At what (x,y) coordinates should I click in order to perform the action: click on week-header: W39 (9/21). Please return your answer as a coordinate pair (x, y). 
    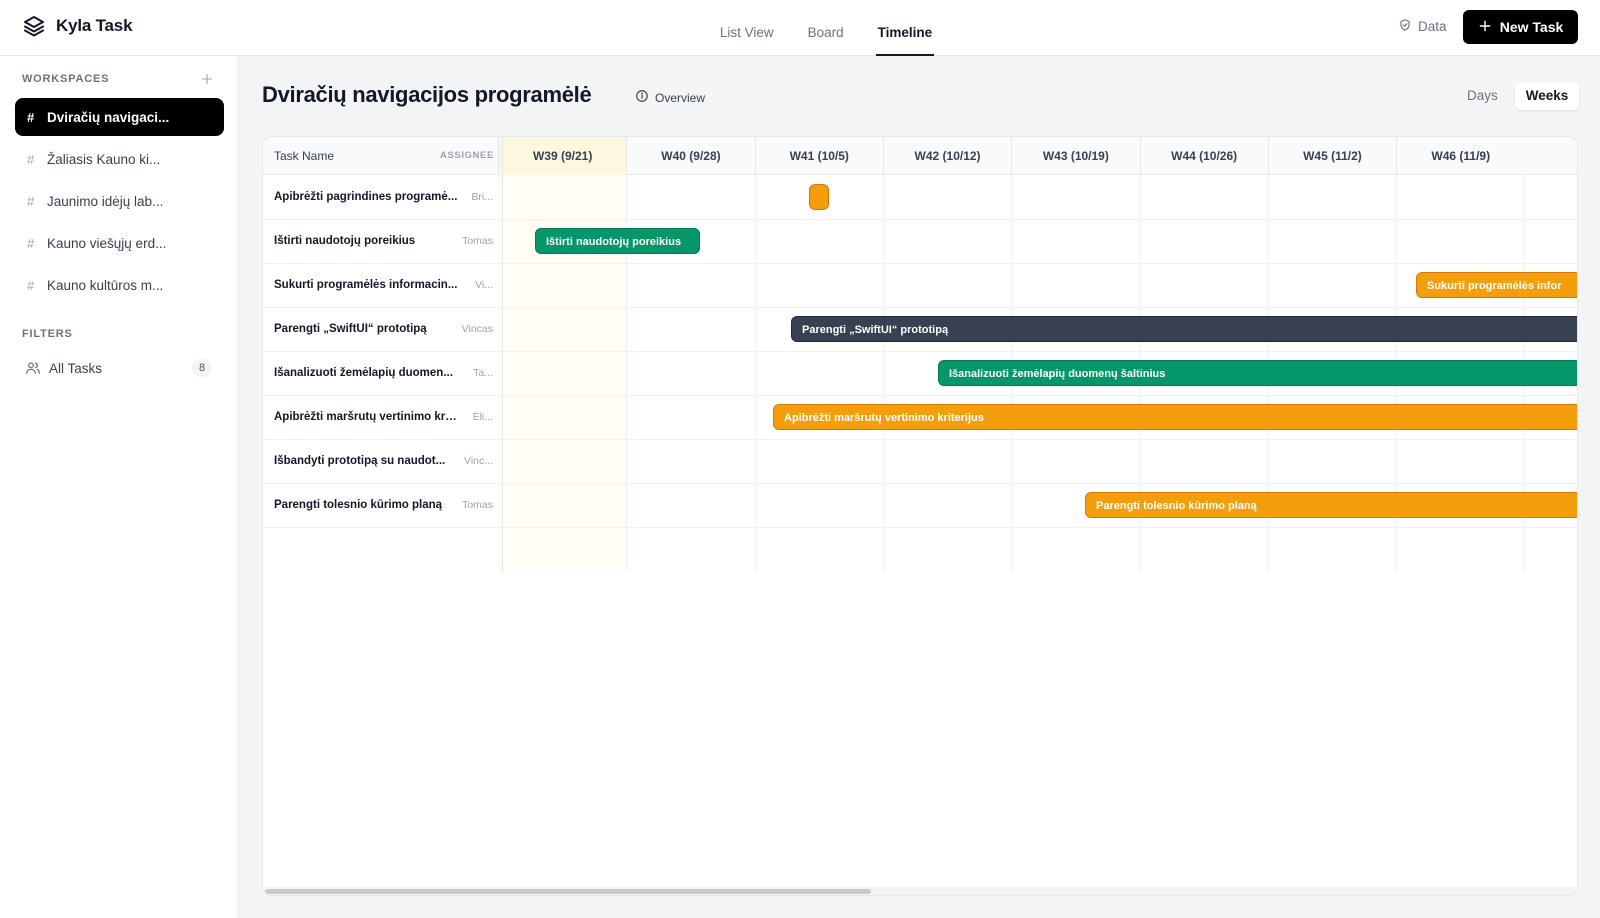
    Looking at the image, I should click on (562, 156).